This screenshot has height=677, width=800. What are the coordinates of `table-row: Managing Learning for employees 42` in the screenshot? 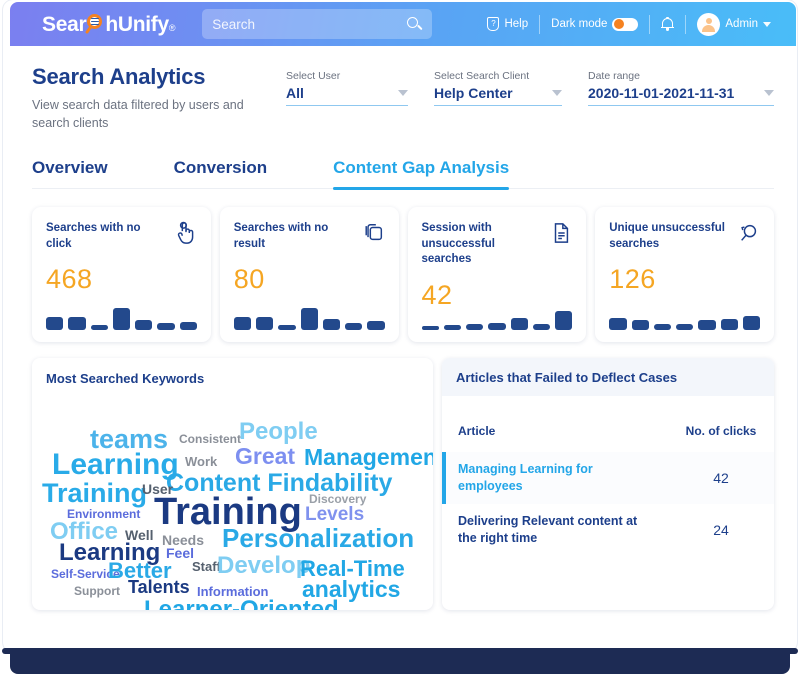 It's located at (608, 478).